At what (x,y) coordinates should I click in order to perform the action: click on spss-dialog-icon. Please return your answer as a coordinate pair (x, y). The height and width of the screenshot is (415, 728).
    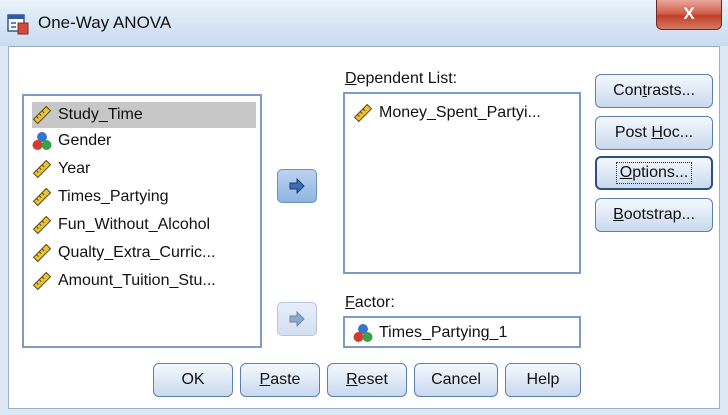
    Looking at the image, I should click on (18, 24).